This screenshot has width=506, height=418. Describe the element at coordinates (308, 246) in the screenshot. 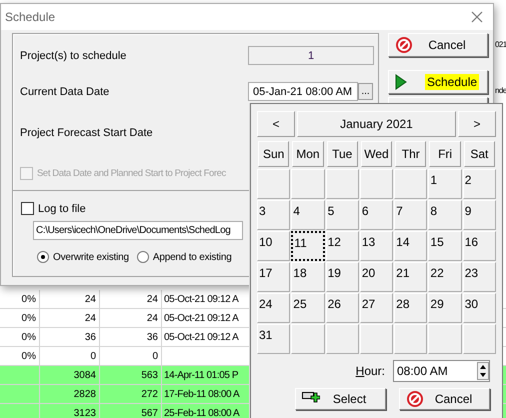

I see `day-cell: 11` at that location.